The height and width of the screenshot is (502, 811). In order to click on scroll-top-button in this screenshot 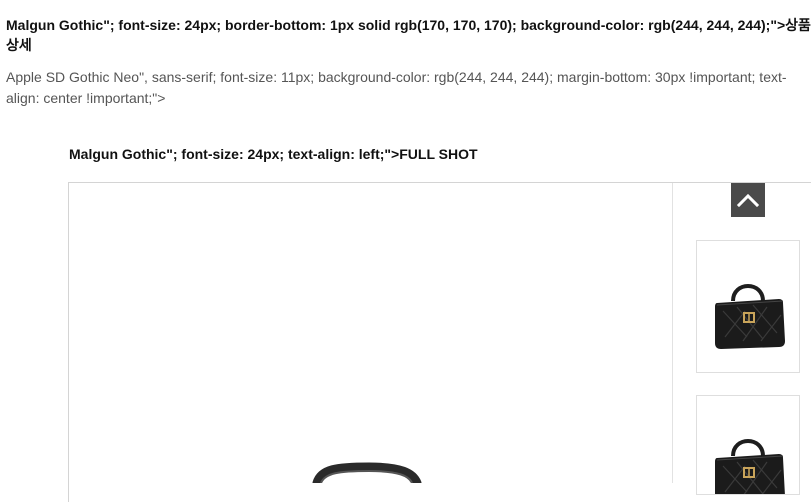, I will do `click(748, 200)`.